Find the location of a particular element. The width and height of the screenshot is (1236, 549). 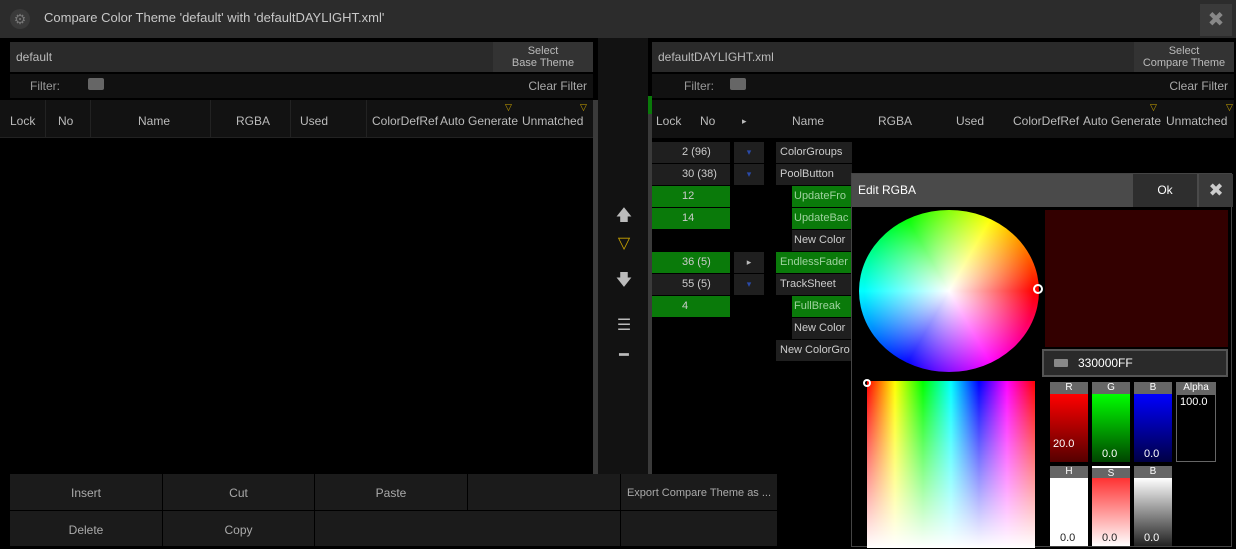

table-row: 14 UpdateBac is located at coordinates (752, 218).